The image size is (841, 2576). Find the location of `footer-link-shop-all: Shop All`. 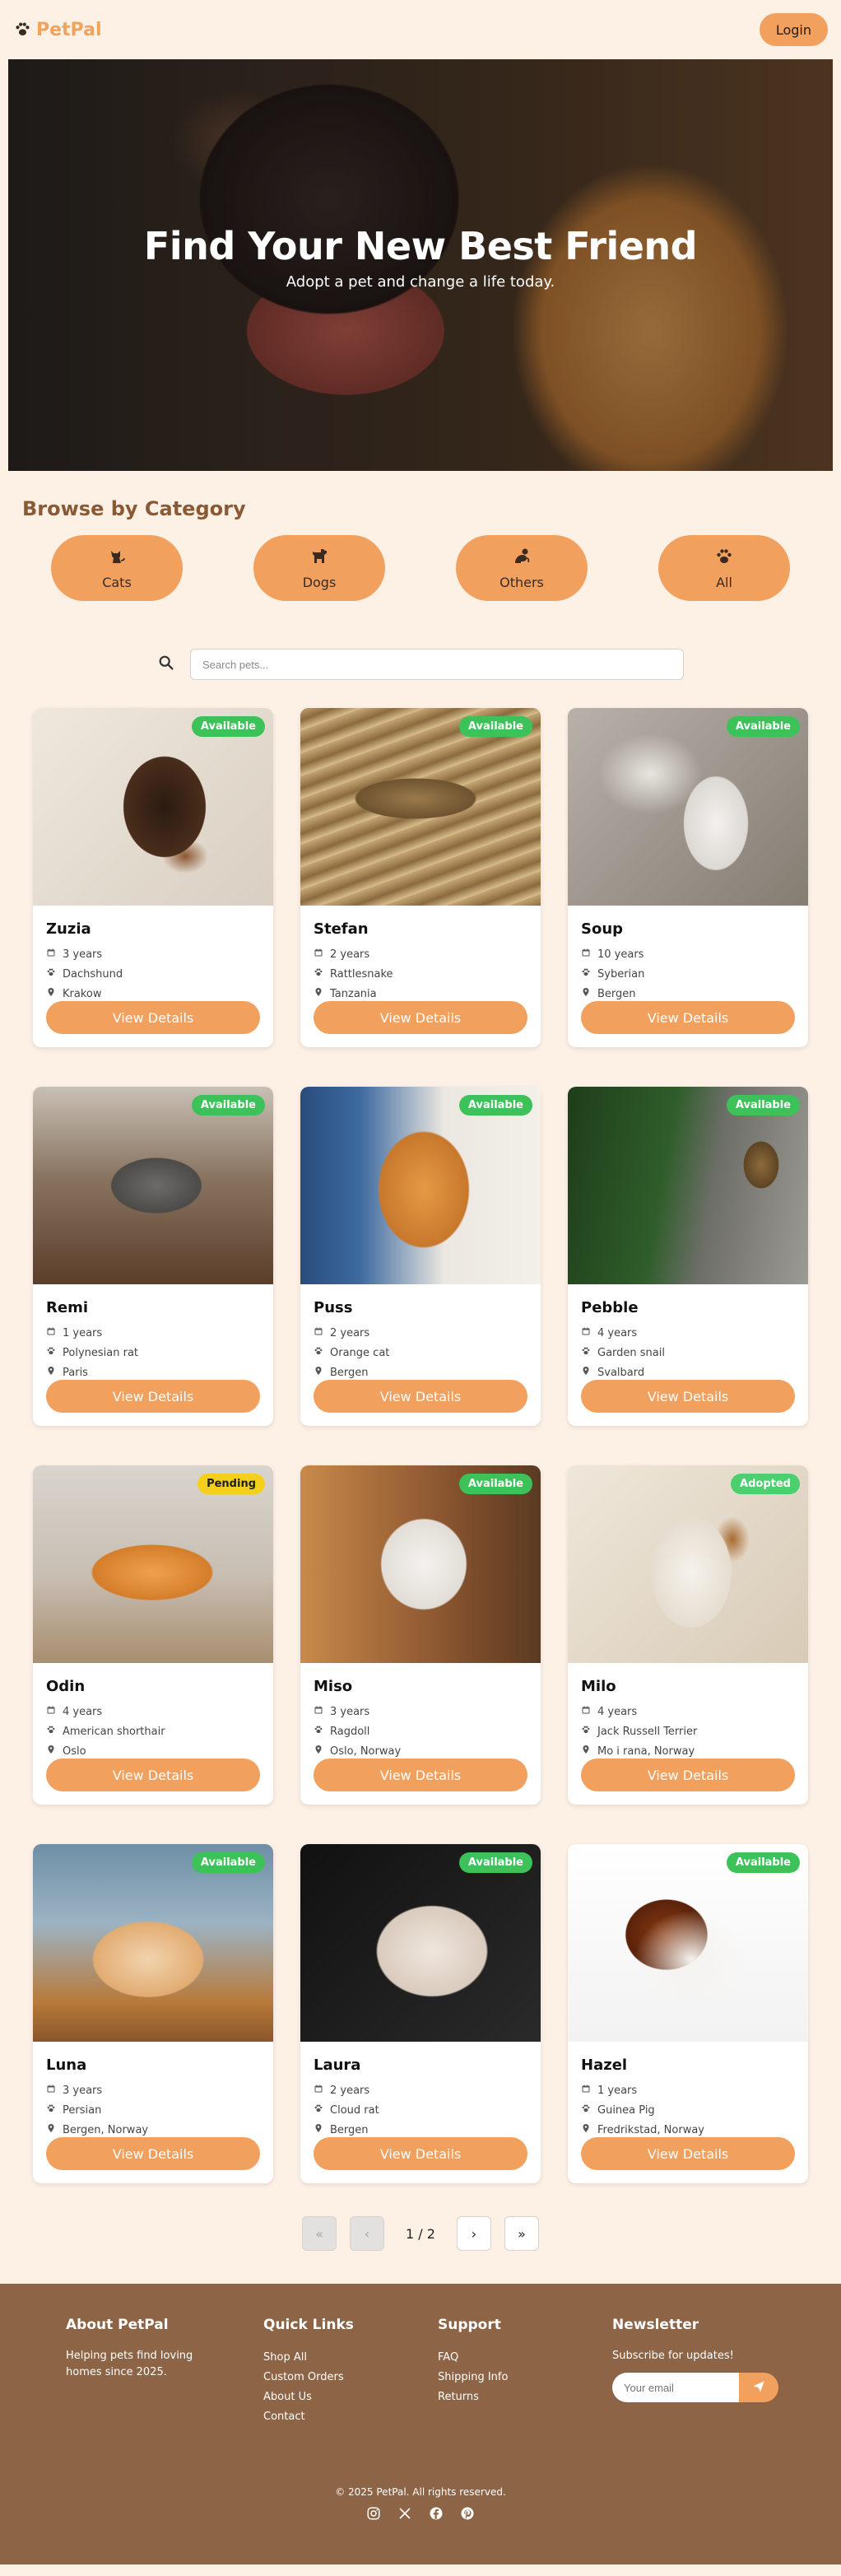

footer-link-shop-all: Shop All is located at coordinates (351, 2358).